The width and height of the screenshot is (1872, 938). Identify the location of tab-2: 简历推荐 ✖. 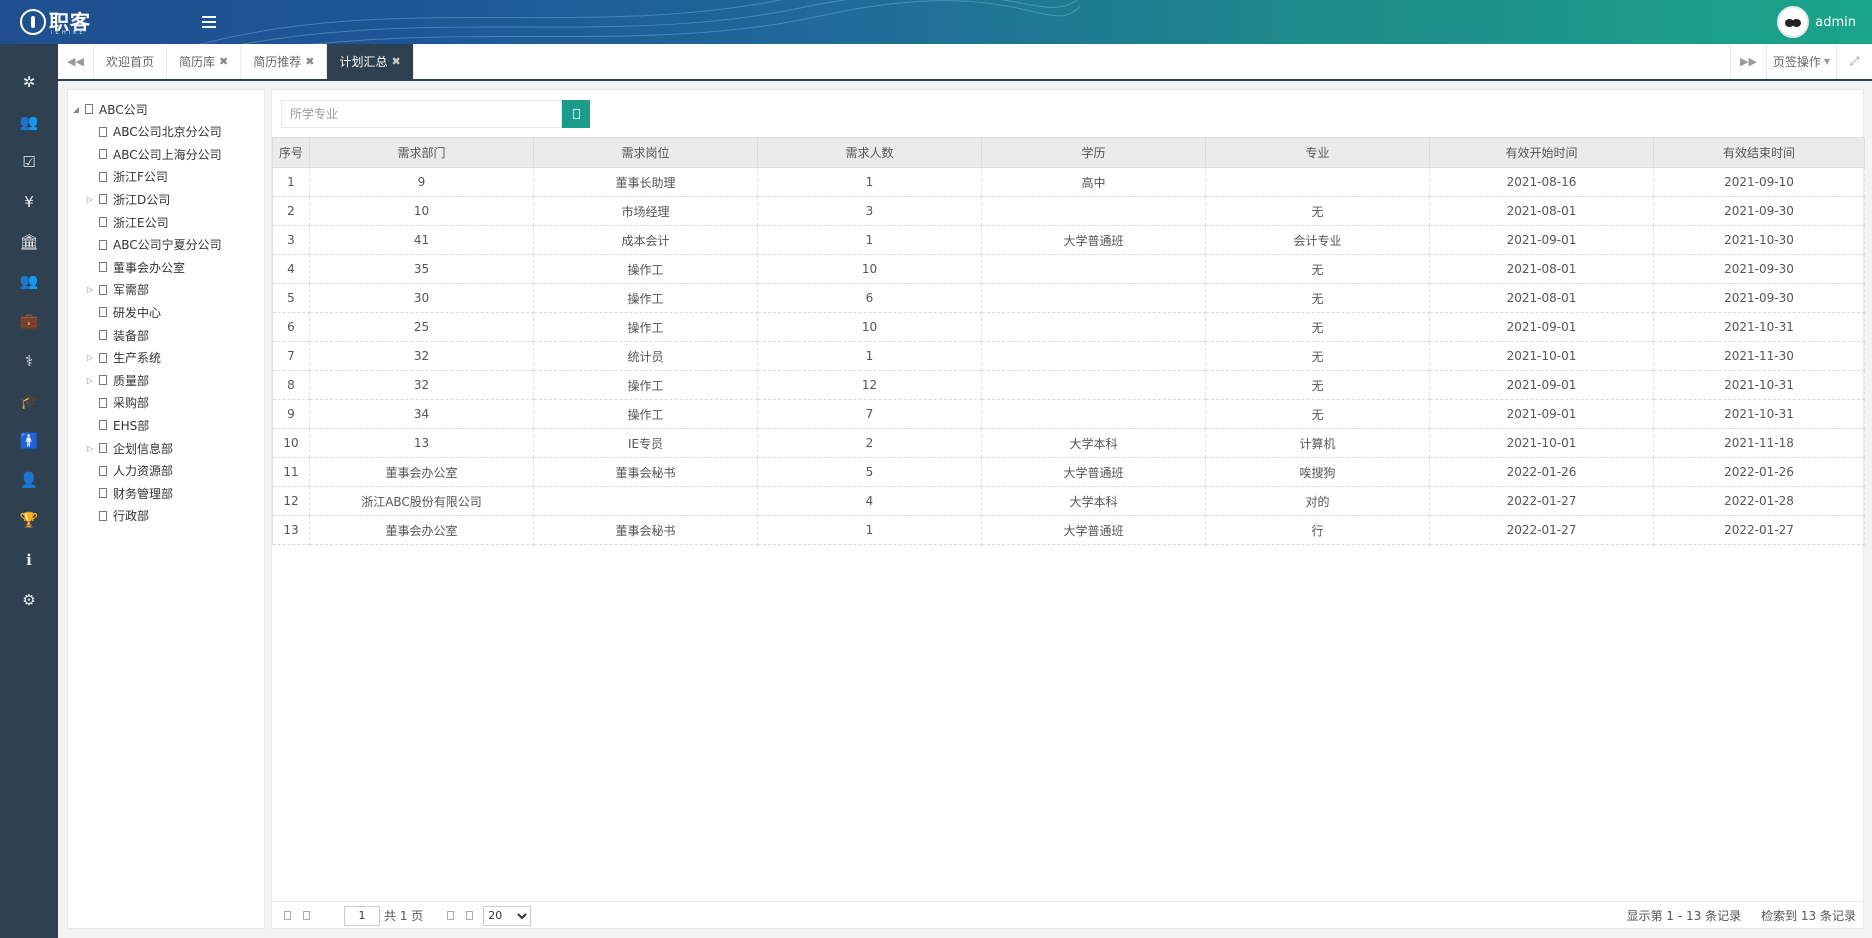
(284, 61).